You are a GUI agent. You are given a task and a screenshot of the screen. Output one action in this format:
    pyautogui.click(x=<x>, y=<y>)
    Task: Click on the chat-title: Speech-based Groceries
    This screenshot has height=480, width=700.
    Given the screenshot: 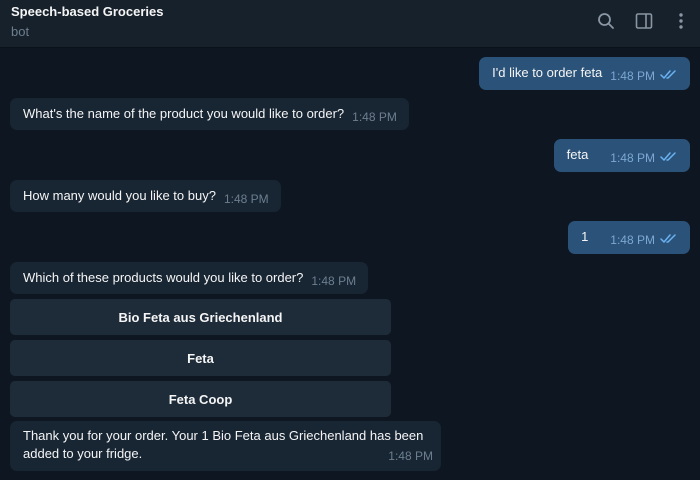 What is the action you would take?
    pyautogui.click(x=87, y=11)
    